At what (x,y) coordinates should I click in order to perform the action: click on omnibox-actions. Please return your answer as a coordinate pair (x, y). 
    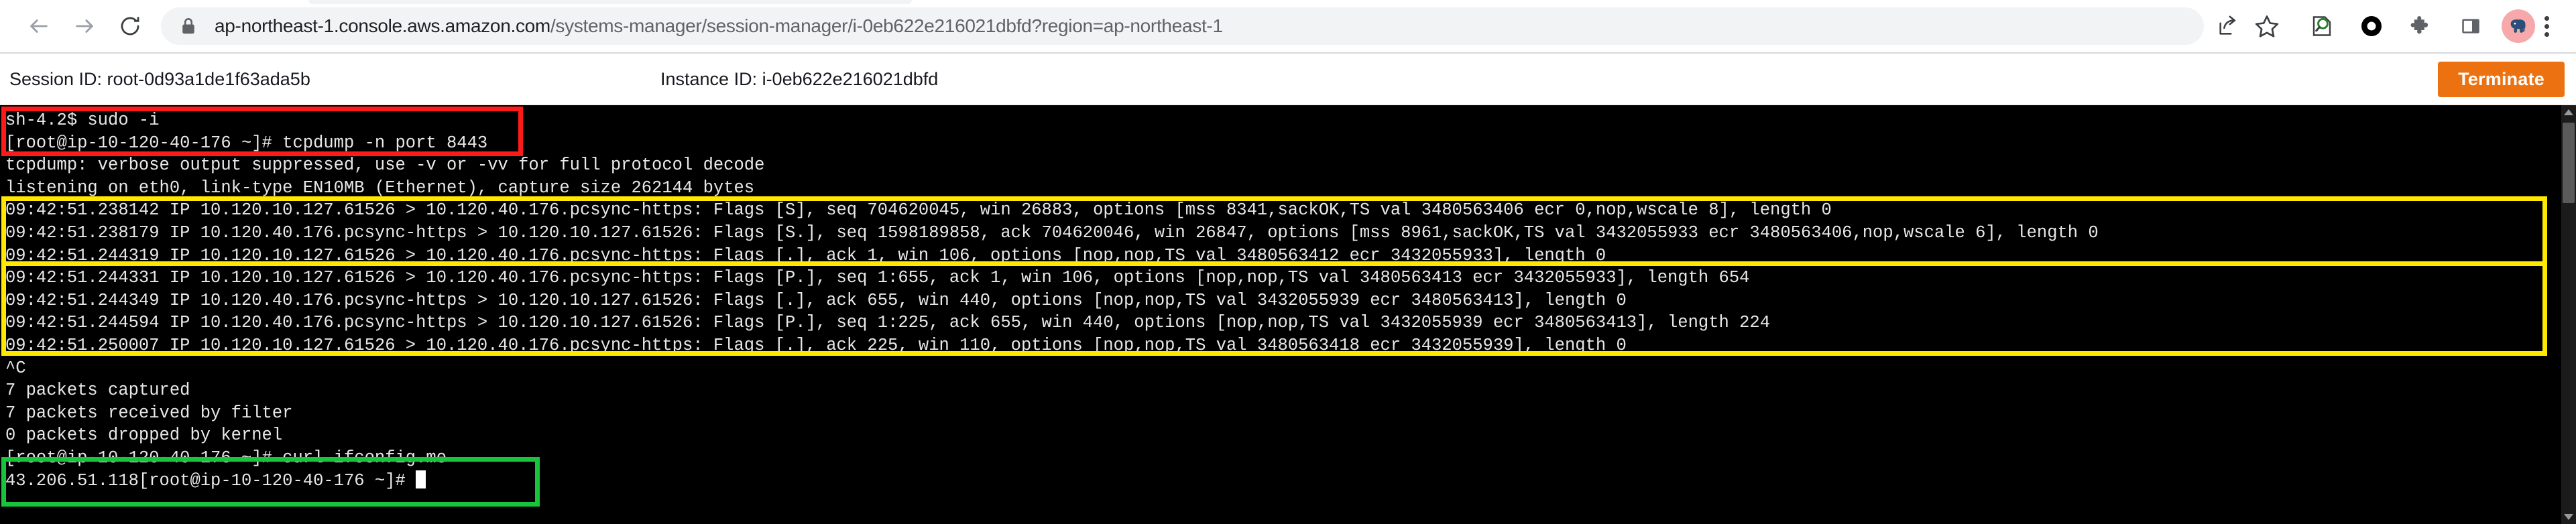
    Looking at the image, I should click on (2247, 26).